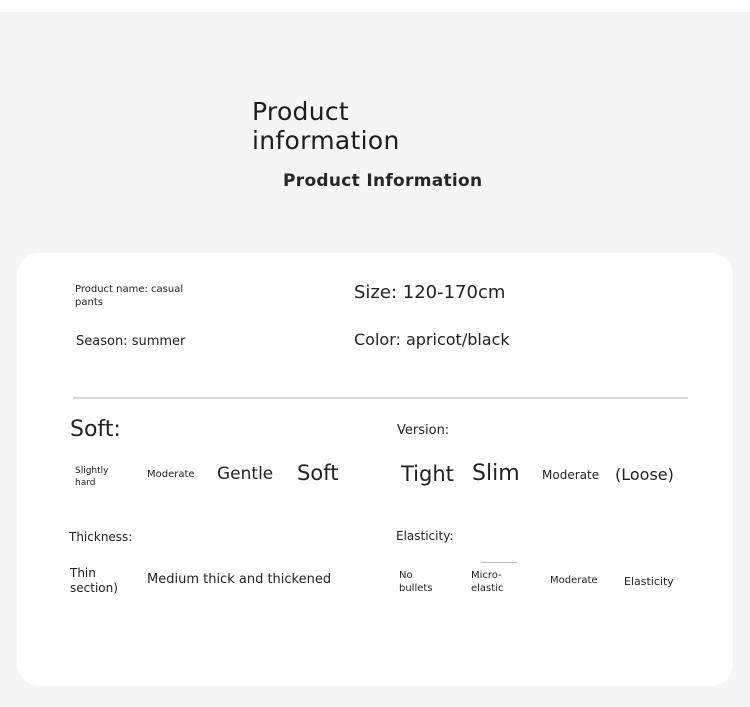  What do you see at coordinates (101, 537) in the screenshot?
I see `thickness-label: Thickness:` at bounding box center [101, 537].